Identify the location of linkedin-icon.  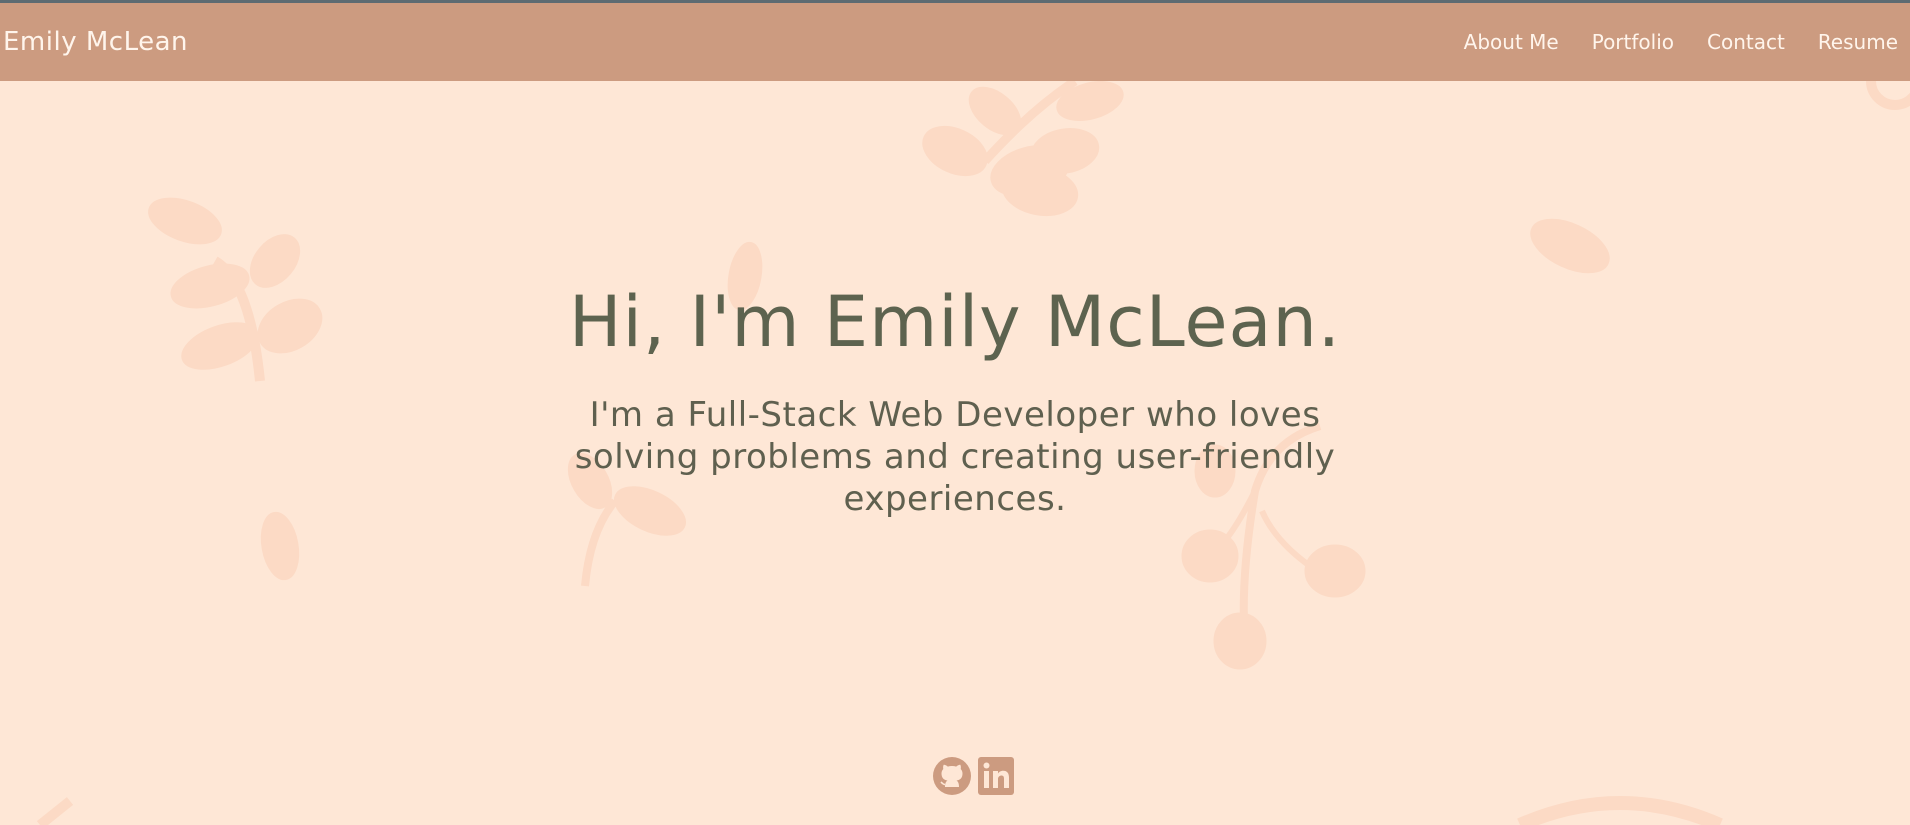
(996, 776).